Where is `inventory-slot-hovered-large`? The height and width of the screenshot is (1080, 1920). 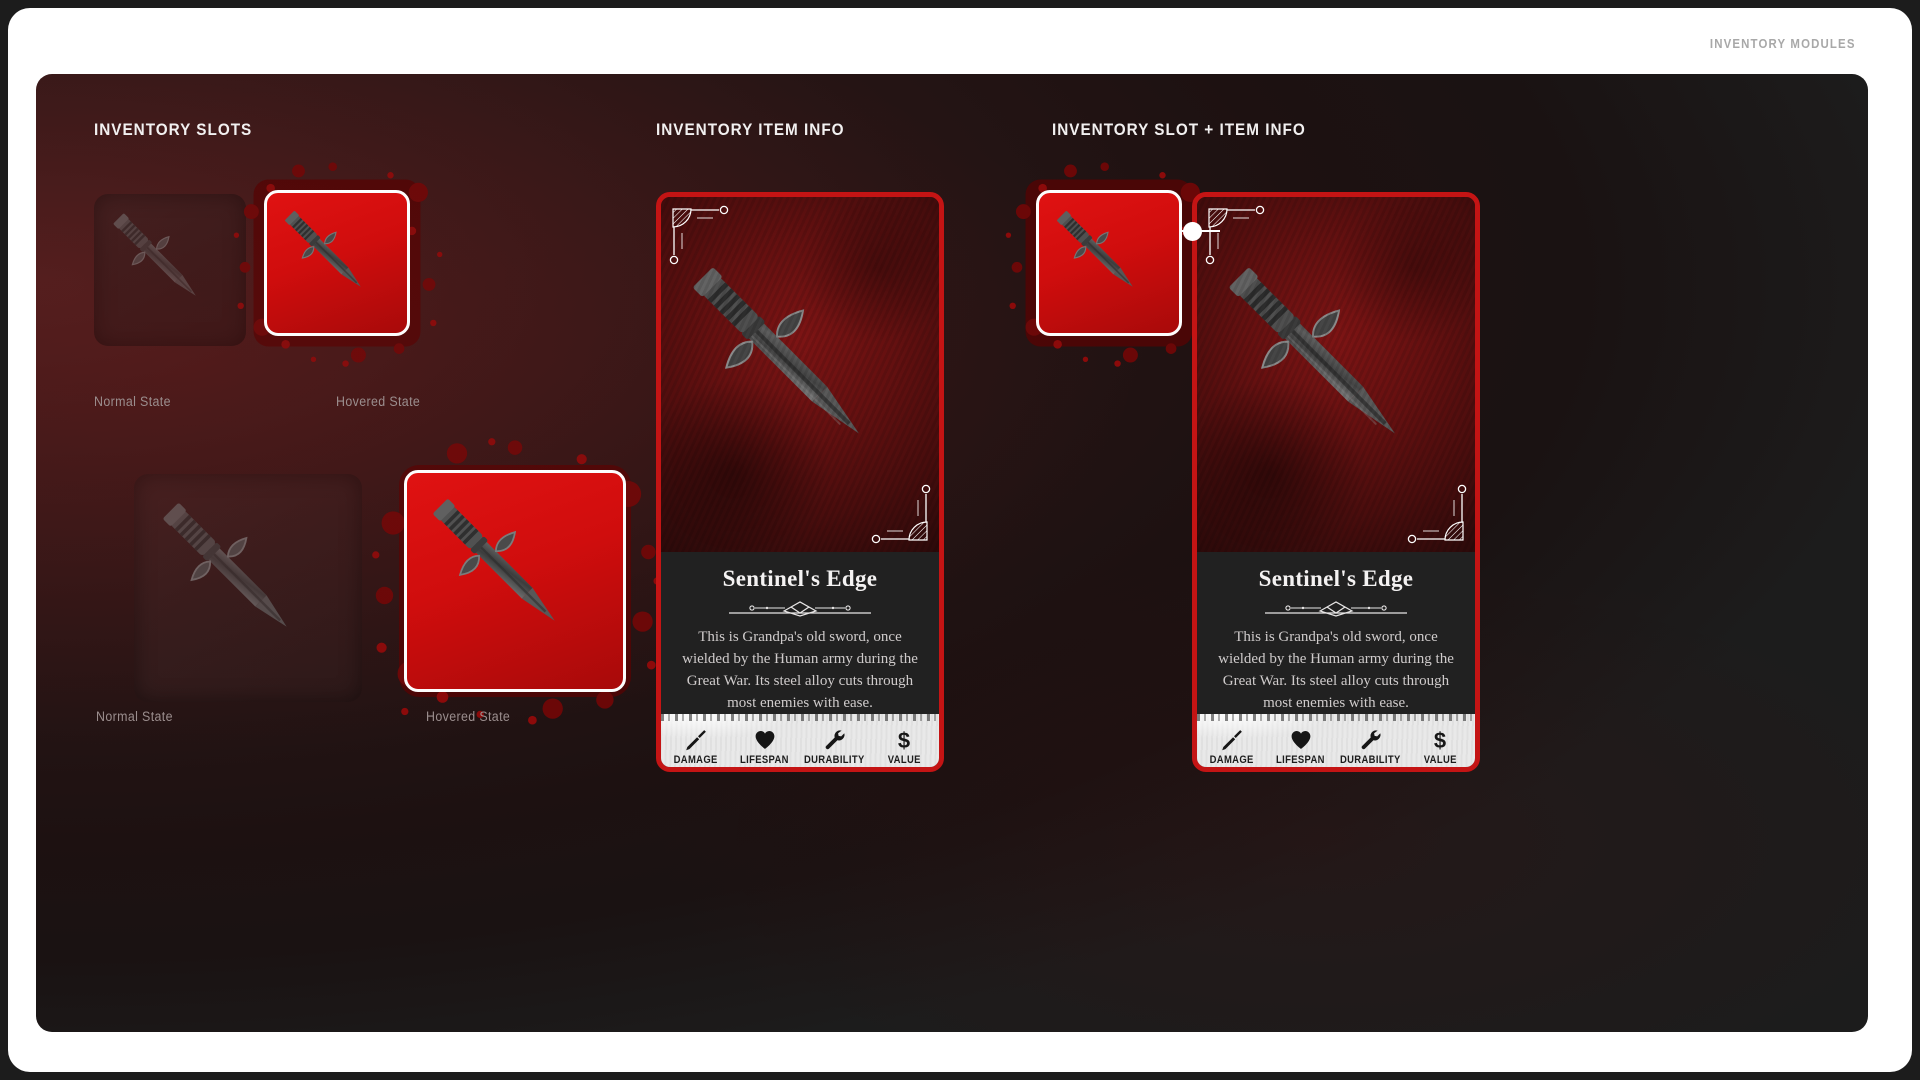 inventory-slot-hovered-large is located at coordinates (515, 581).